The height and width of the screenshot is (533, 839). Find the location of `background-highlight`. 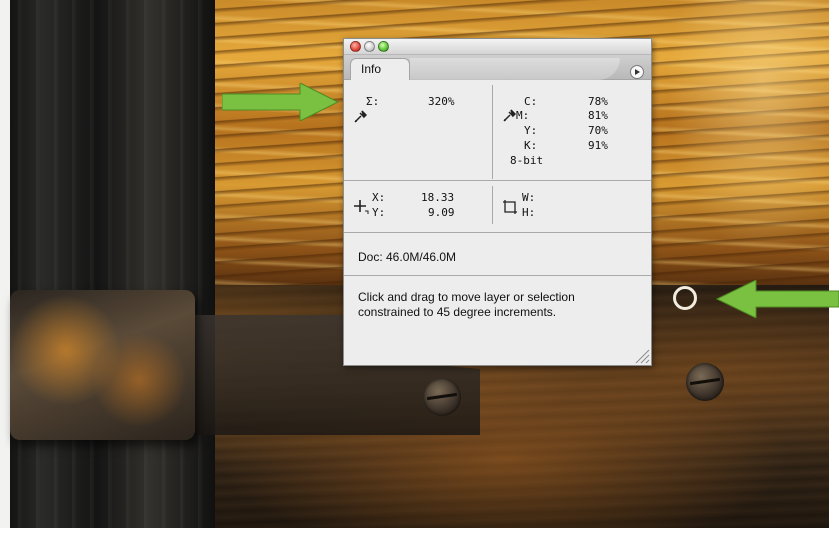

background-highlight is located at coordinates (744, 142).